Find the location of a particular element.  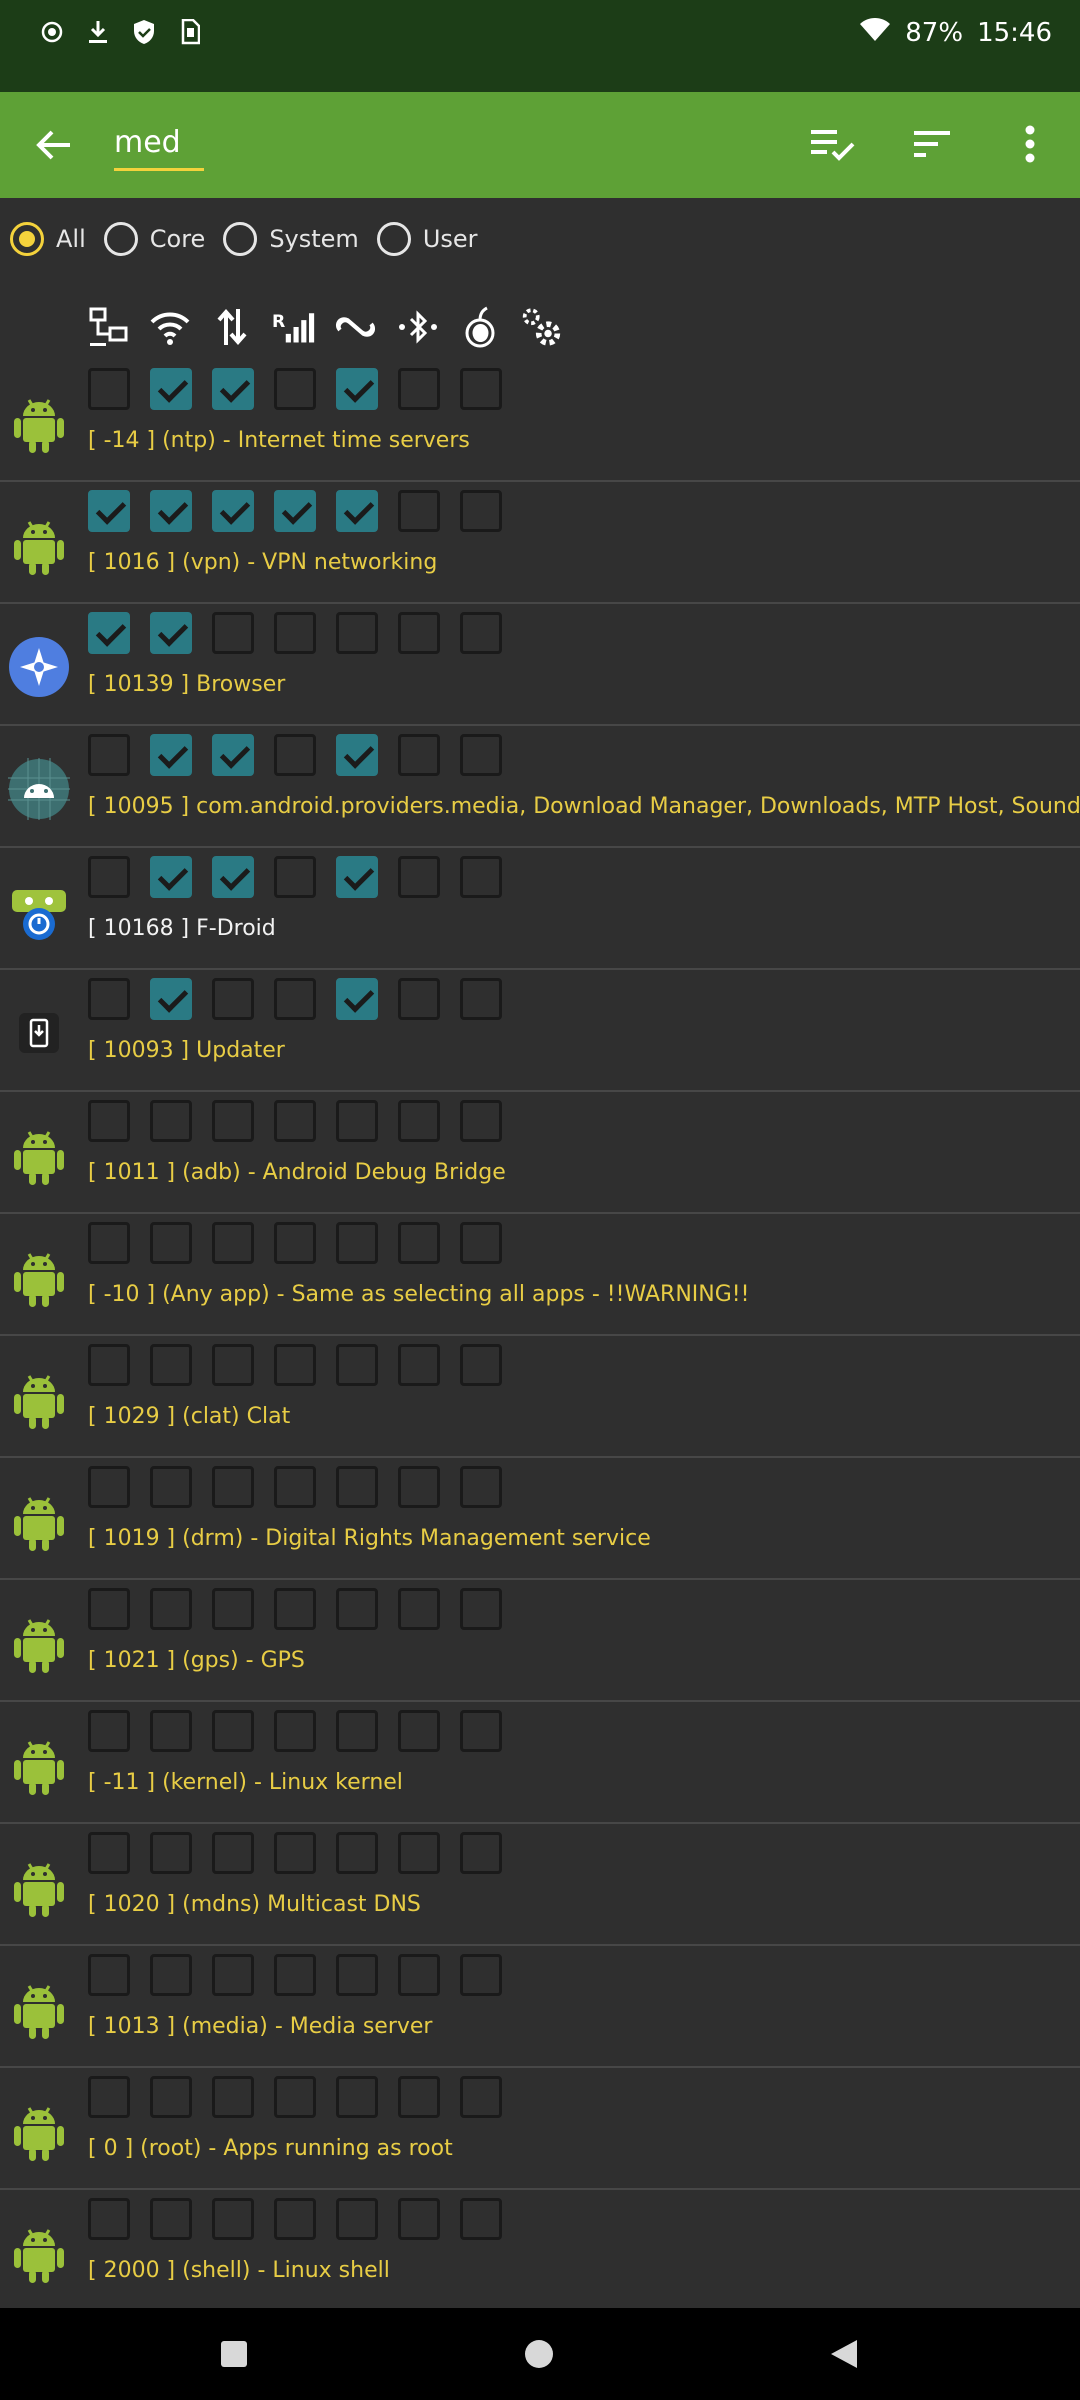

filter-user: User is located at coordinates (427, 239).